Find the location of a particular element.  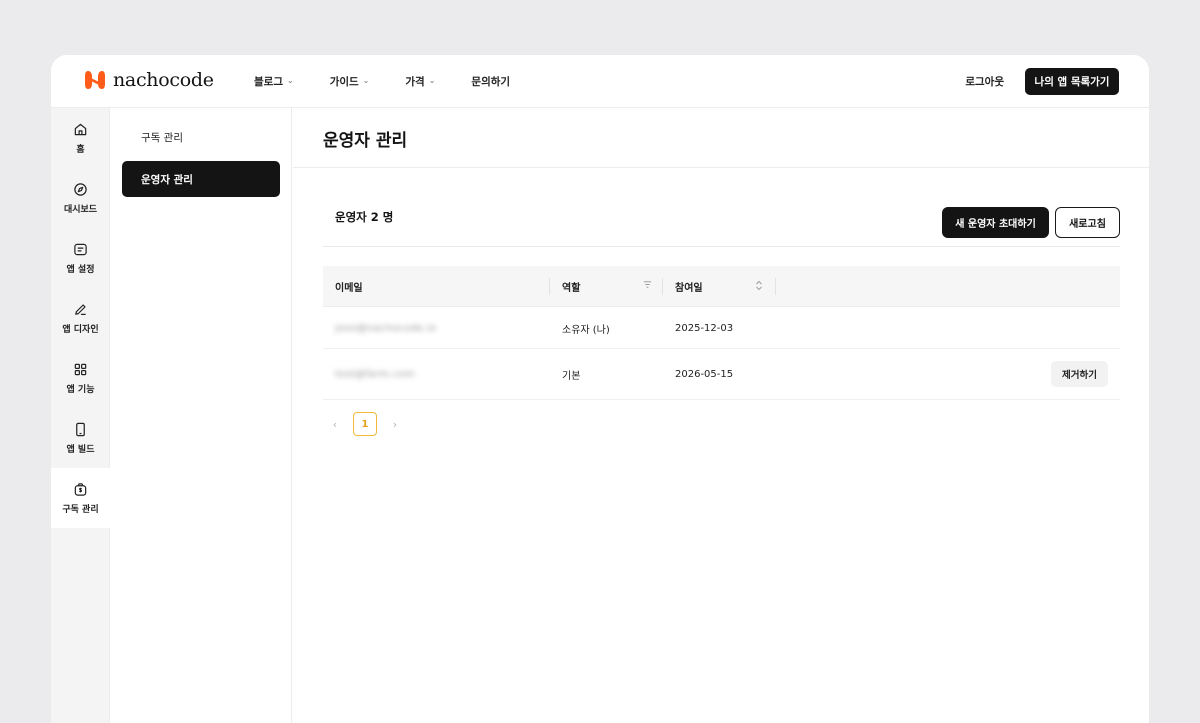

home-icon is located at coordinates (80, 129).